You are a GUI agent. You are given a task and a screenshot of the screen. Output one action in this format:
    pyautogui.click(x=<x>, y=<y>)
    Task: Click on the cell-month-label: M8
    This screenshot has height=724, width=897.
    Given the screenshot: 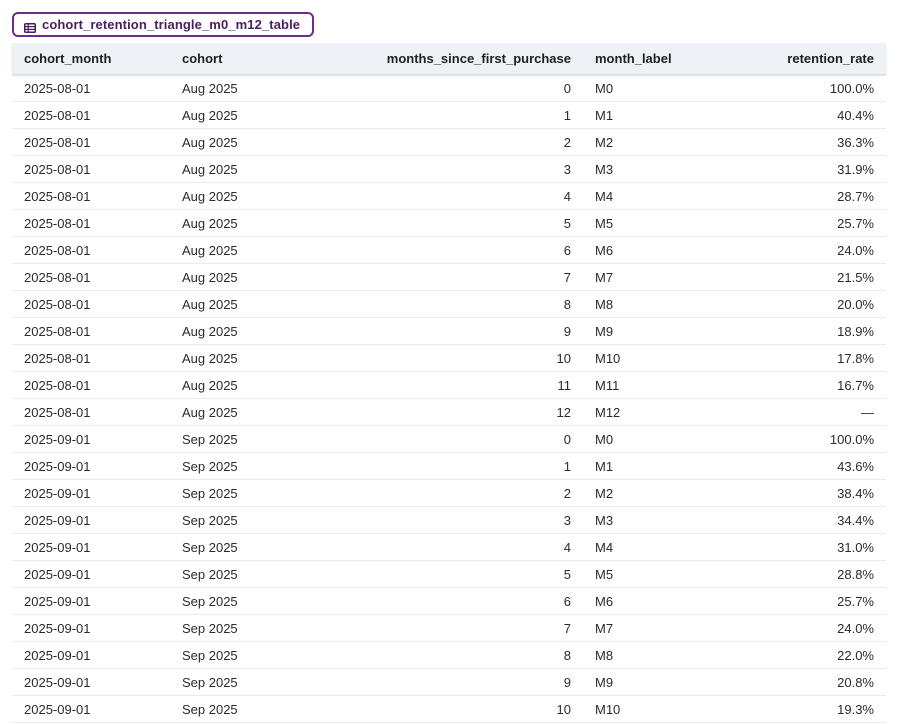 What is the action you would take?
    pyautogui.click(x=643, y=304)
    